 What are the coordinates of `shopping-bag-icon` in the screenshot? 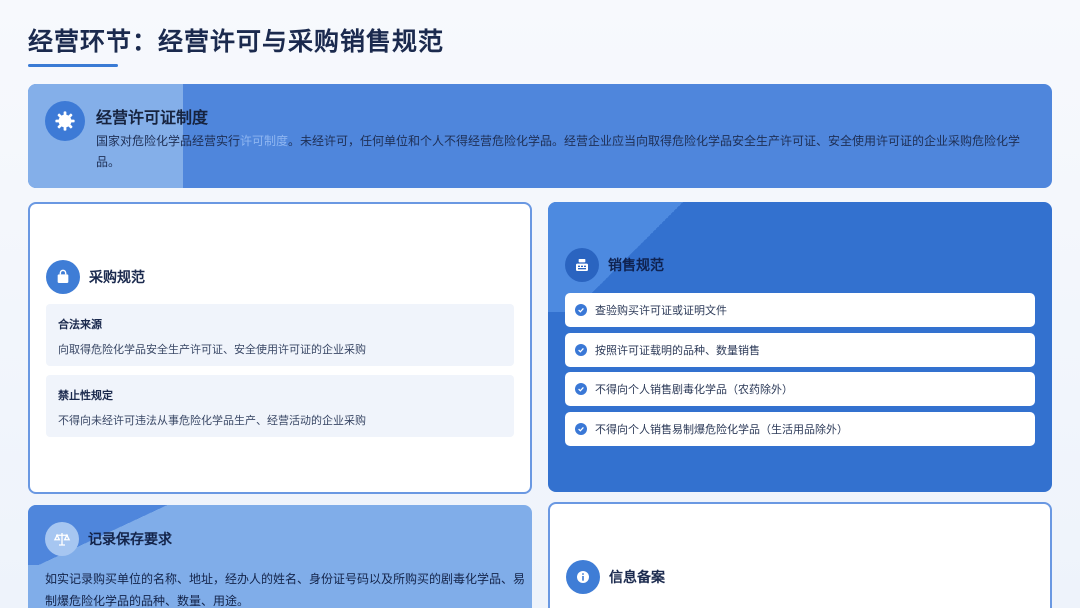 It's located at (63, 277).